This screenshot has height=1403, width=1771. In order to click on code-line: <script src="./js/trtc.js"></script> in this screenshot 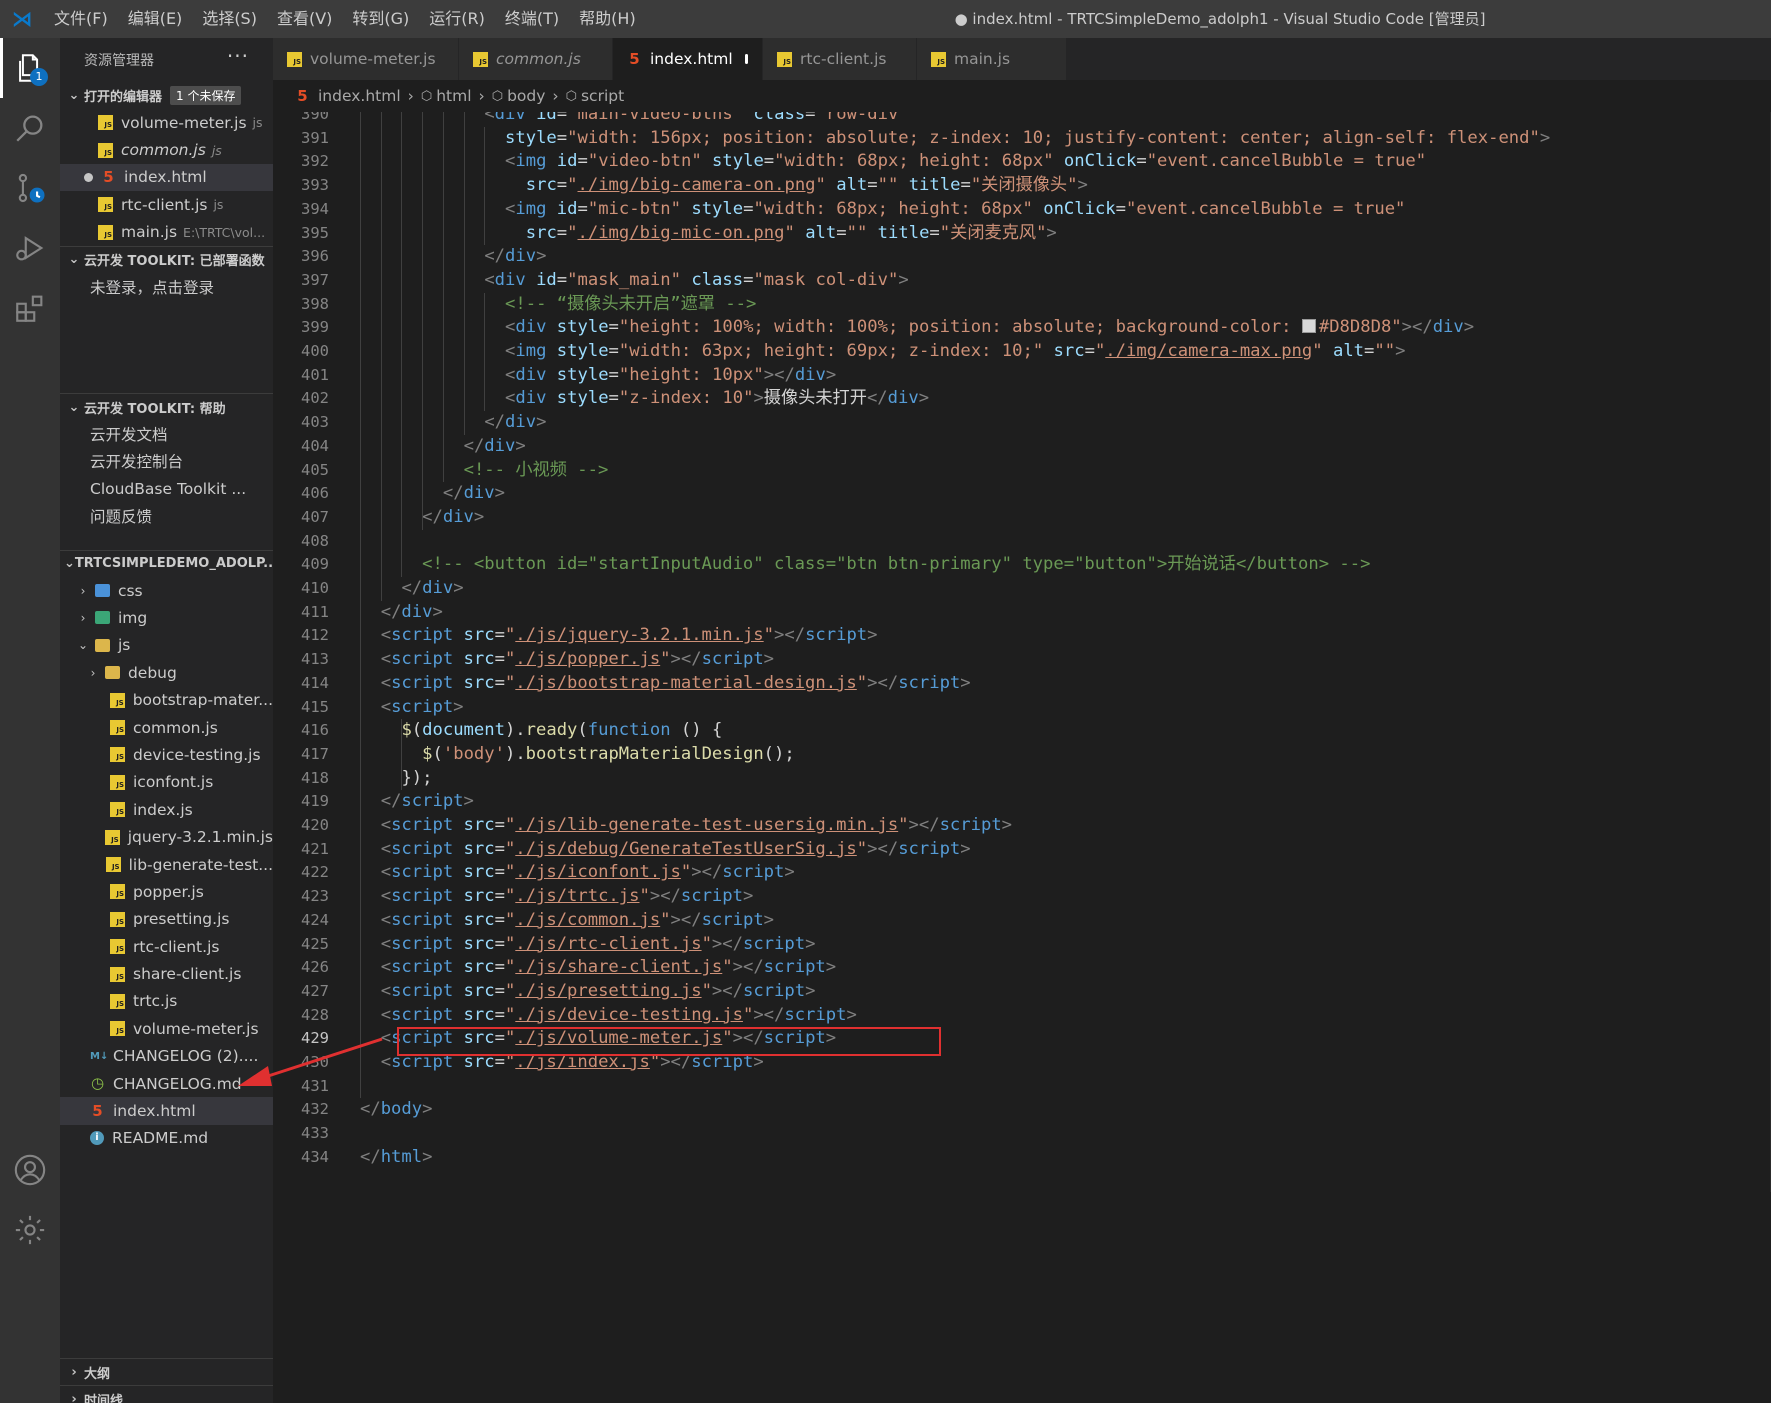, I will do `click(567, 897)`.